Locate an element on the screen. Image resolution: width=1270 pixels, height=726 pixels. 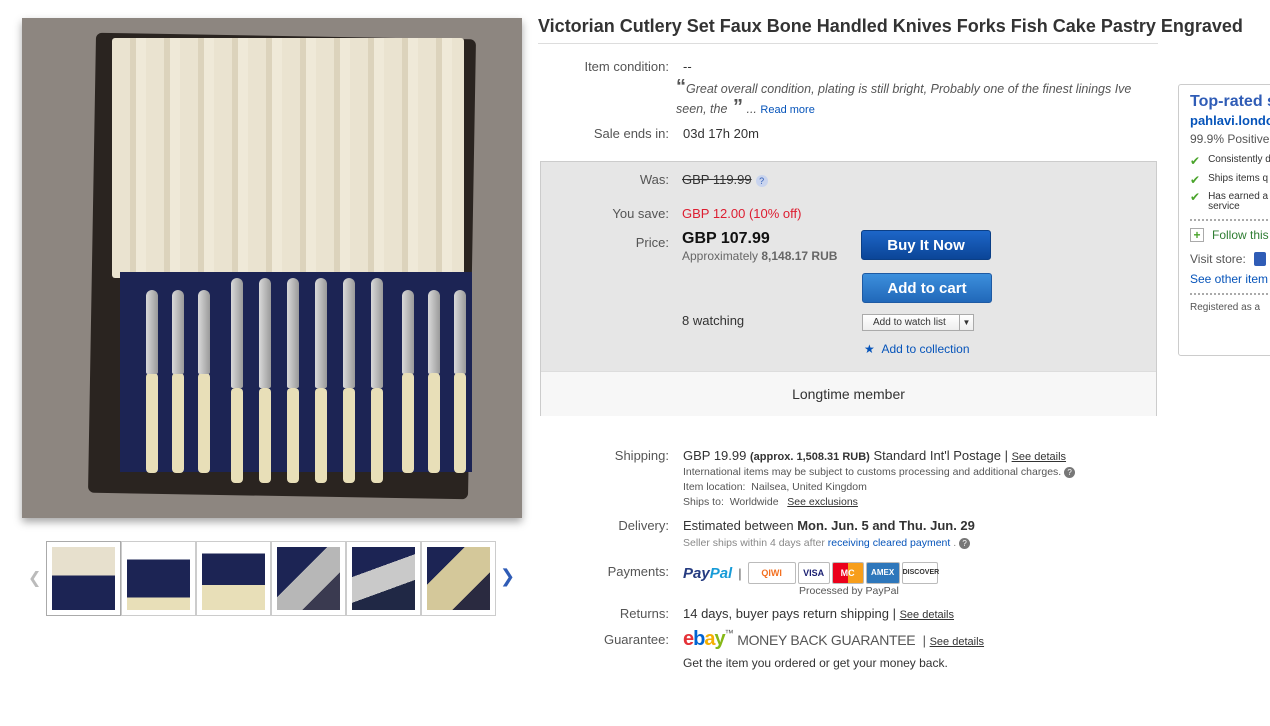
add-to-collection-label: Add to collection is located at coordinates (925, 349).